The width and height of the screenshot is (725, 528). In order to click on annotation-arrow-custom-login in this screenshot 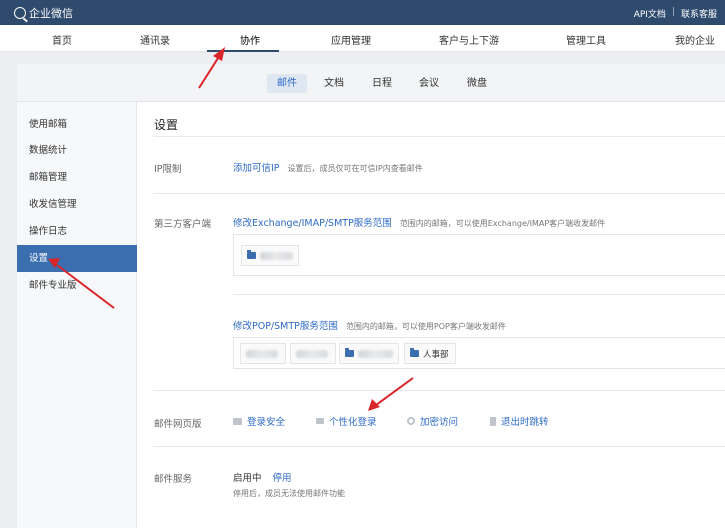, I will do `click(394, 391)`.